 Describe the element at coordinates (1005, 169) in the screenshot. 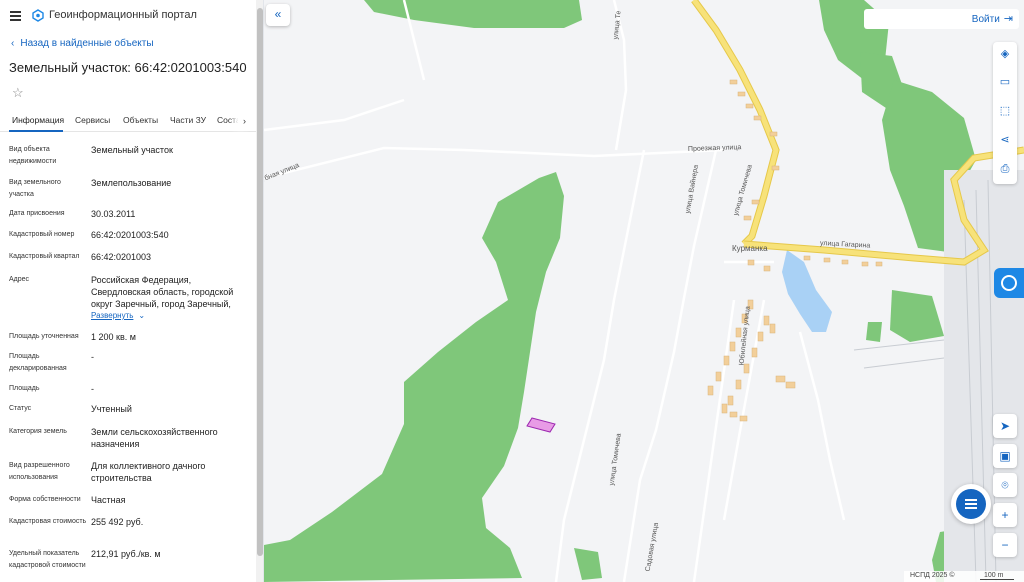

I see `print-icon: ⎙` at that location.